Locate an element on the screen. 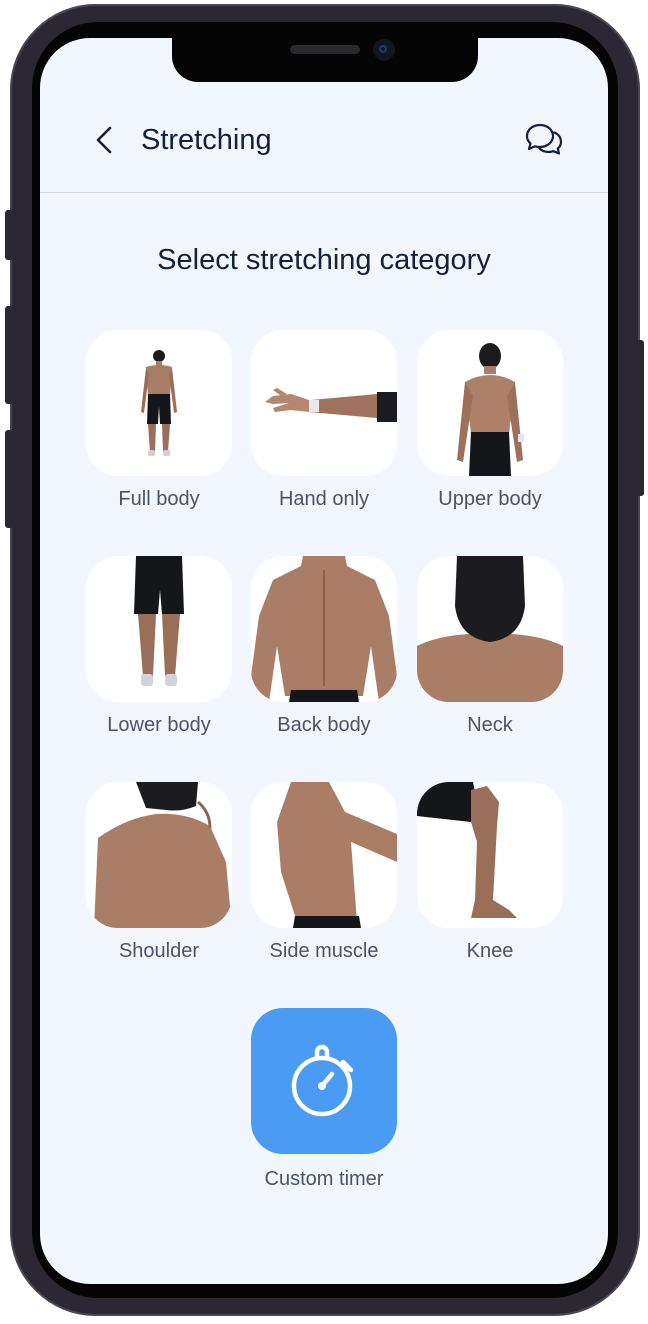 The height and width of the screenshot is (1324, 648). arm-figure is located at coordinates (324, 403).